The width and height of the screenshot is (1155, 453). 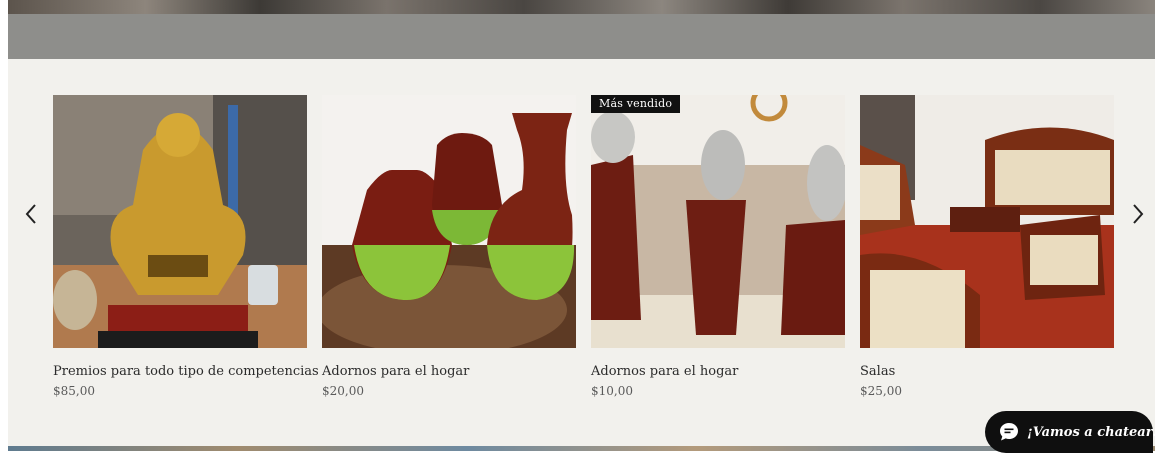 I want to click on carousel-prev-button, so click(x=31, y=214).